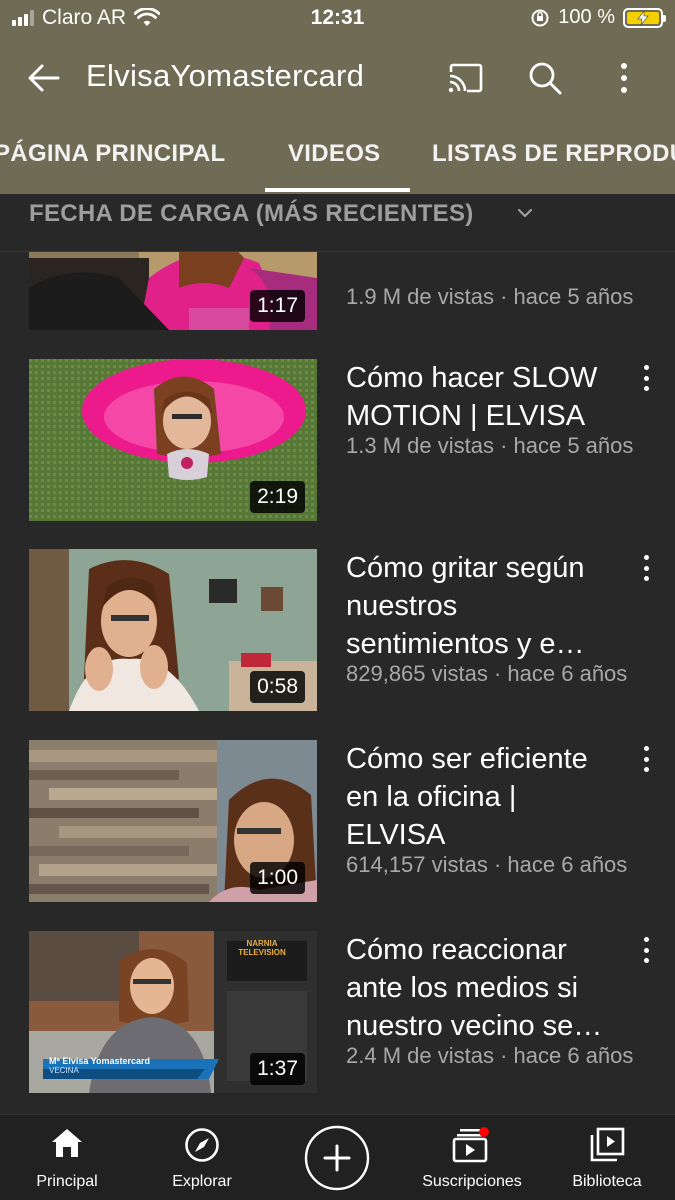  What do you see at coordinates (112, 154) in the screenshot?
I see `tab-home: PÁGINA PRINCIPAL` at bounding box center [112, 154].